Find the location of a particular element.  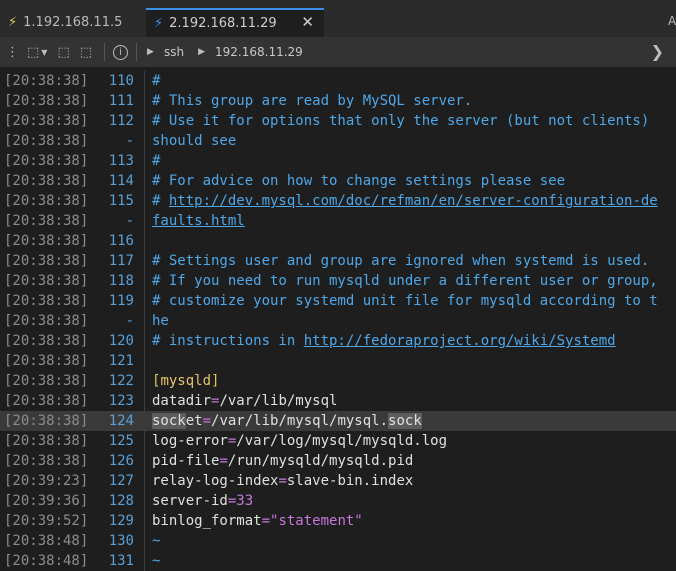

timestamp: [20:39:36] is located at coordinates (46, 501).